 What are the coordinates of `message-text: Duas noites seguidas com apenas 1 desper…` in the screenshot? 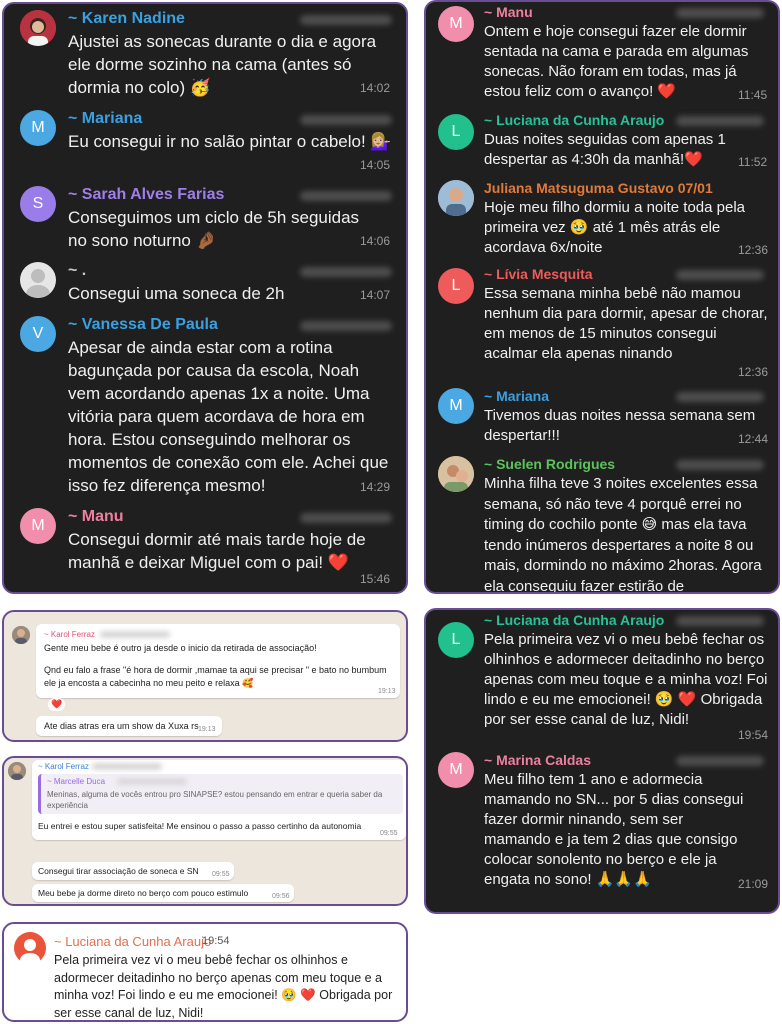 It's located at (605, 149).